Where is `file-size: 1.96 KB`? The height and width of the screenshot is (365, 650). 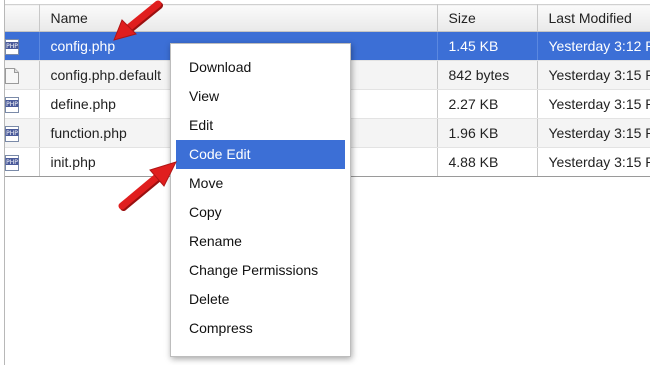
file-size: 1.96 KB is located at coordinates (487, 133).